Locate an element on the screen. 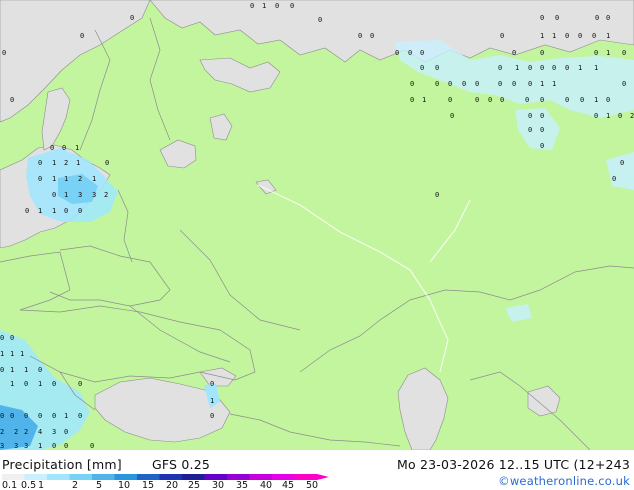  valid-time: Mo 23-03-2026 12..15 UTC (12+243 is located at coordinates (513, 464).